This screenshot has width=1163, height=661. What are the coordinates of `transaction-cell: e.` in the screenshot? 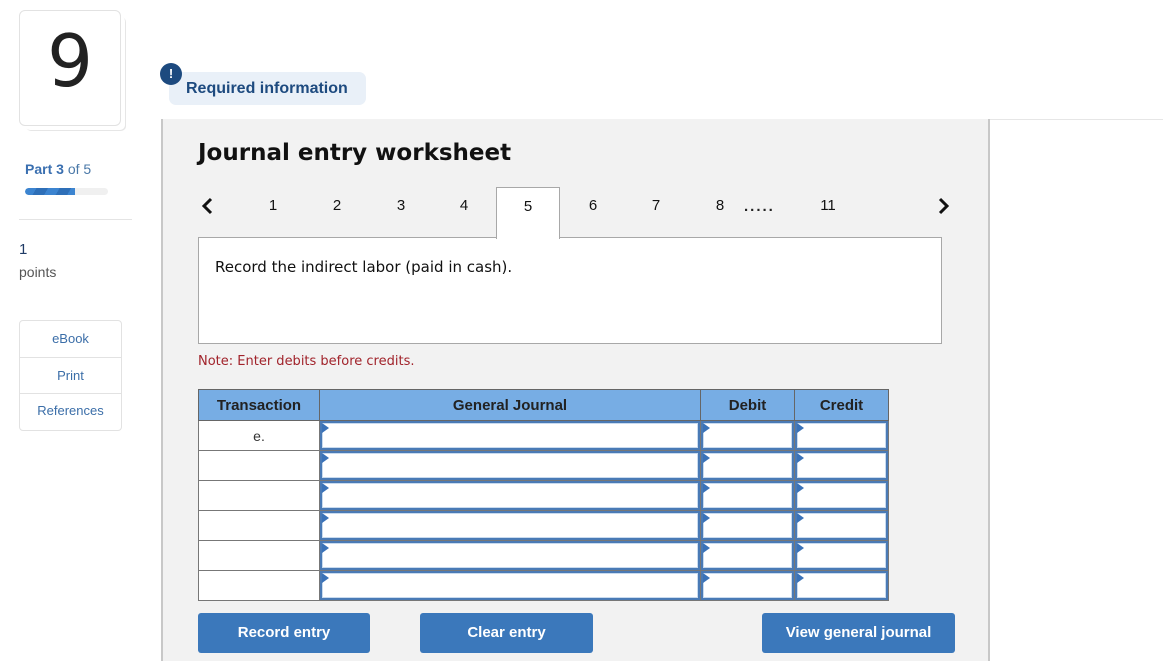 It's located at (259, 435).